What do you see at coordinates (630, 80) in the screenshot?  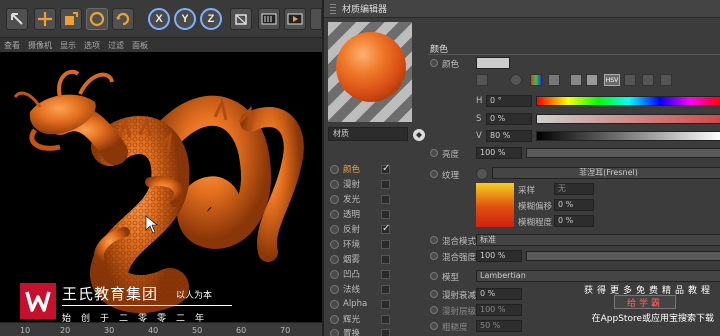 I see `eyedropper-icon` at bounding box center [630, 80].